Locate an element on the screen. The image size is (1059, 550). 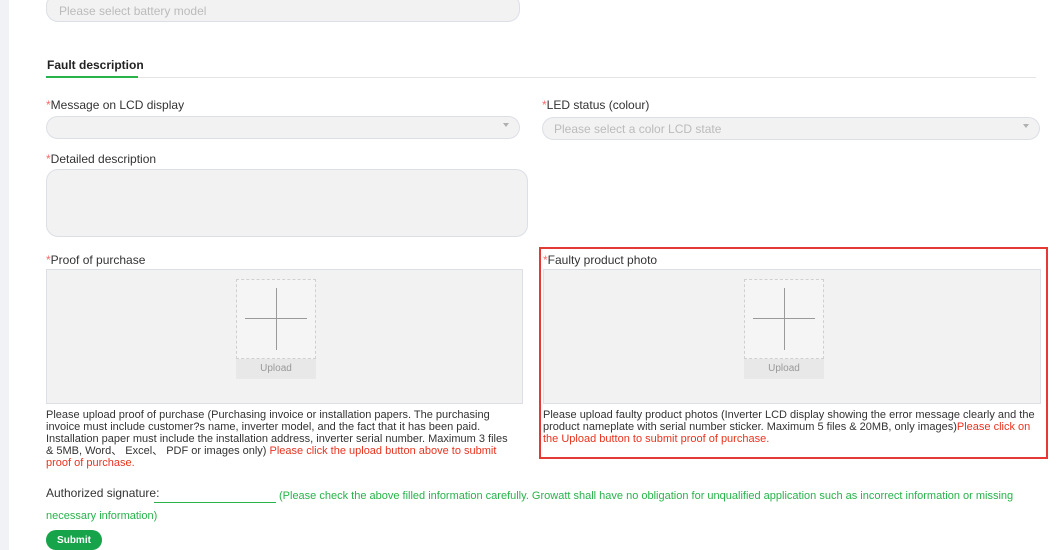
faulty-photo-label-text: Faulty product photo is located at coordinates (602, 260).